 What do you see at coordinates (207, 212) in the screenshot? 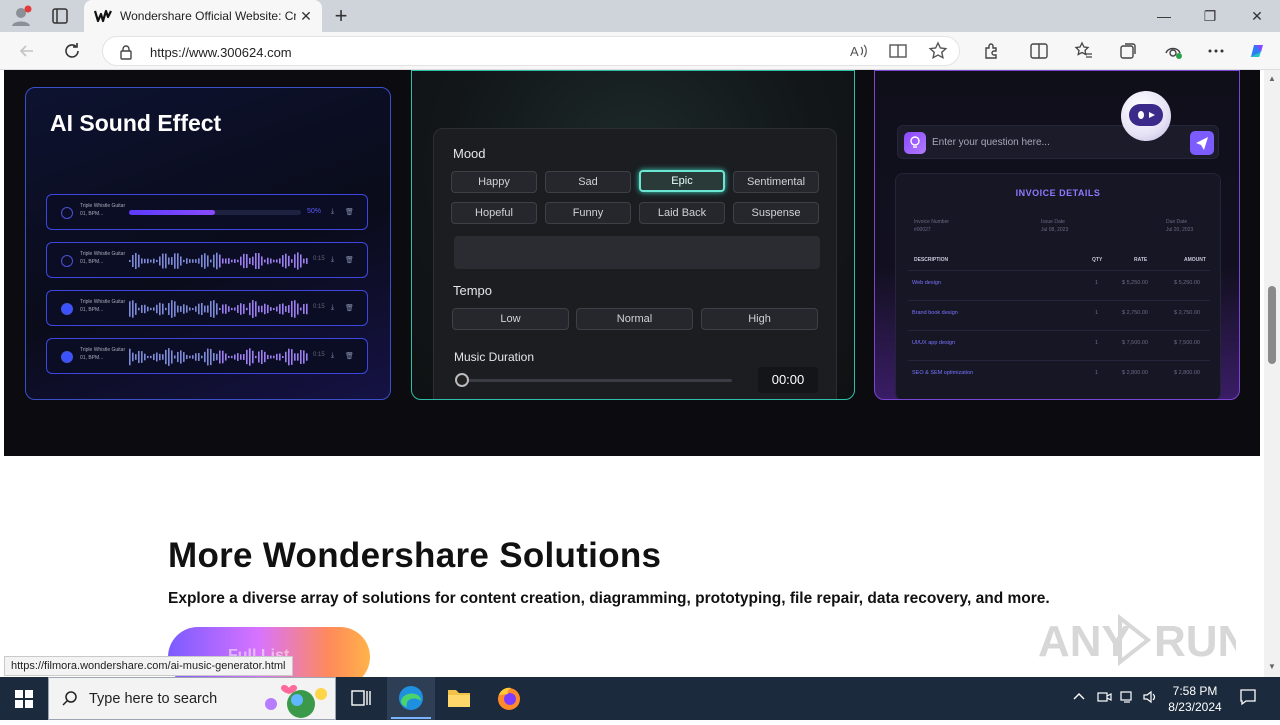
I see `sound-track-row: Triple Whistle Guitar 01, BPM... 50% ⤓ 🗑` at bounding box center [207, 212].